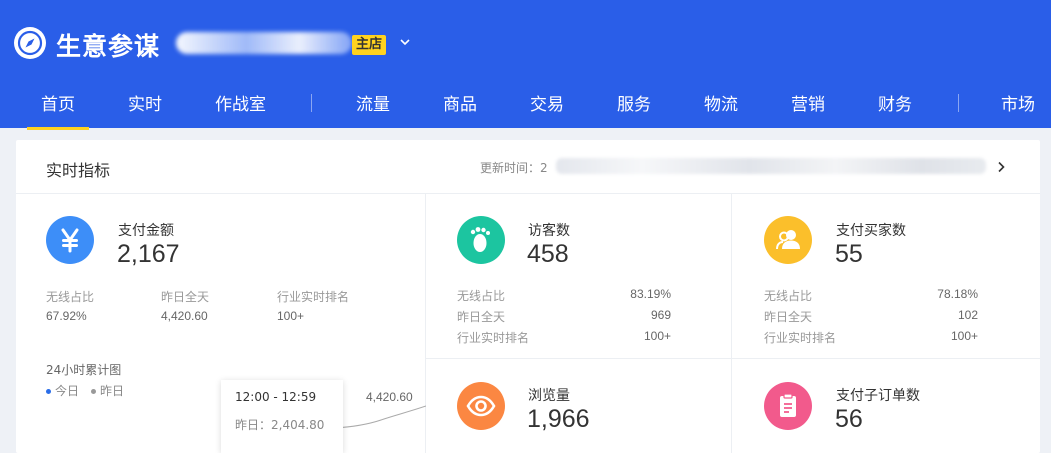  I want to click on yesterday-value: 4,420.60, so click(184, 316).